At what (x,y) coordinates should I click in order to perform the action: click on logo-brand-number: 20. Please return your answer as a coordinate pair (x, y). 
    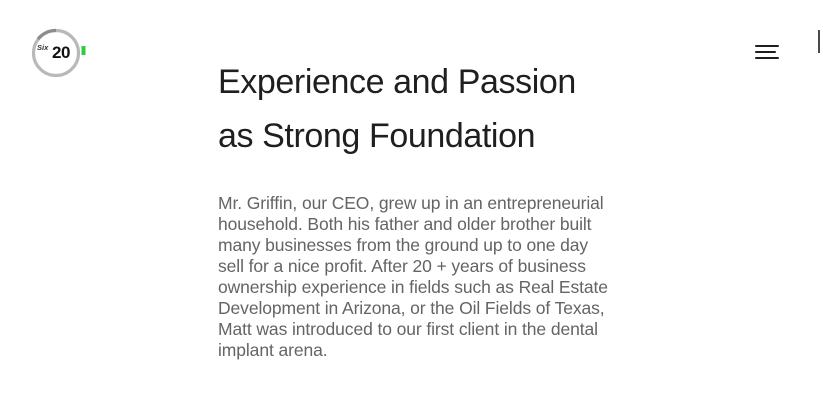
    Looking at the image, I should click on (61, 52).